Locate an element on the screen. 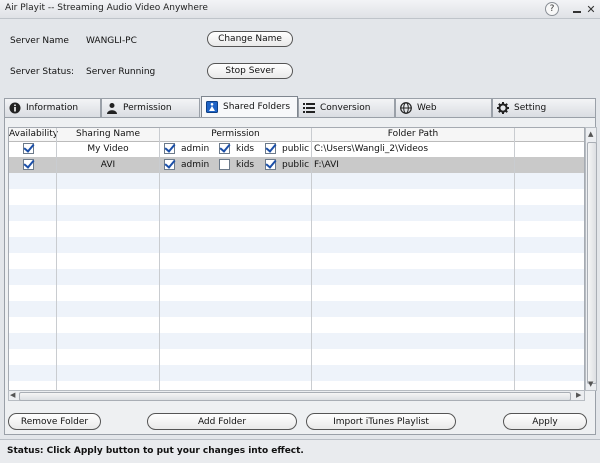 This screenshot has width=600, height=463. tab-permission: Permission is located at coordinates (150, 107).